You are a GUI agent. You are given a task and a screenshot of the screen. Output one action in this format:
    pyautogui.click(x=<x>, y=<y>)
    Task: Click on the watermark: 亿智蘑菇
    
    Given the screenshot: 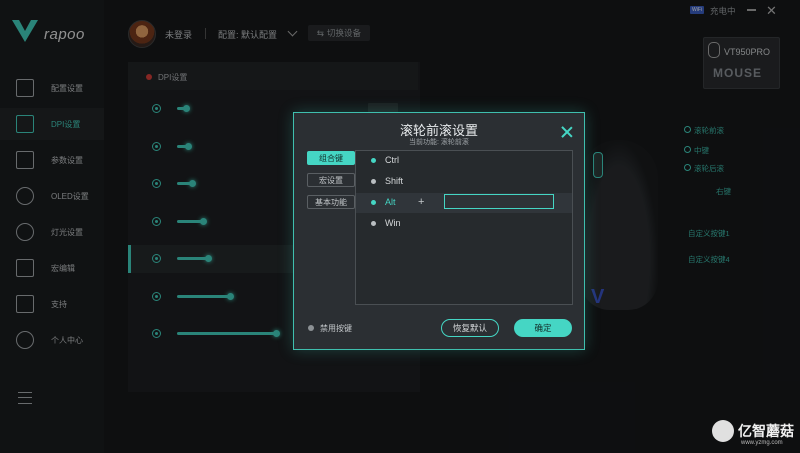 What is the action you would take?
    pyautogui.click(x=753, y=431)
    